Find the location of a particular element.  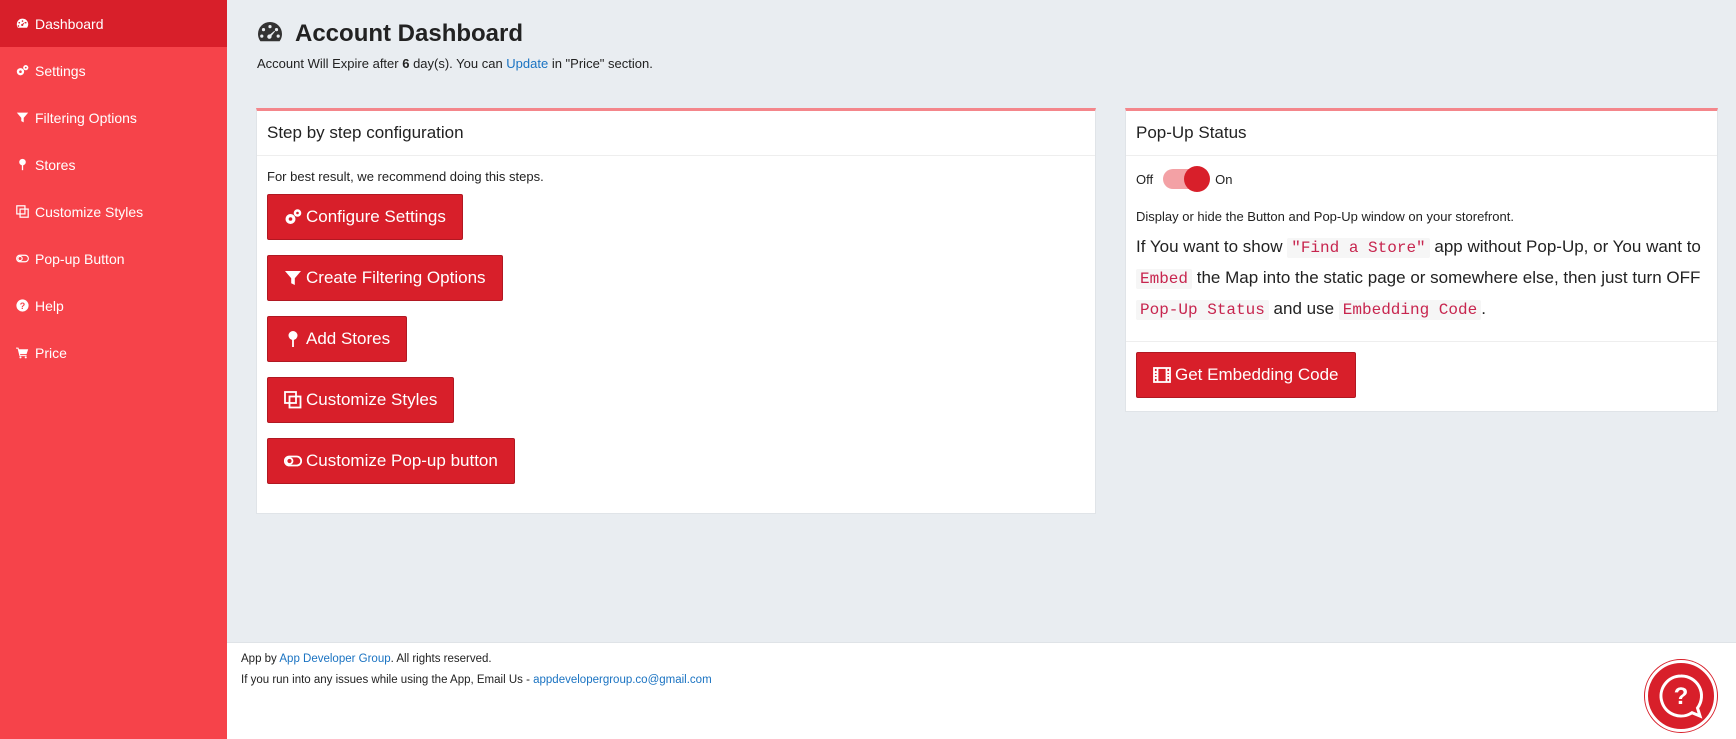

sidebar-item-label: Customize Styles is located at coordinates (89, 211).